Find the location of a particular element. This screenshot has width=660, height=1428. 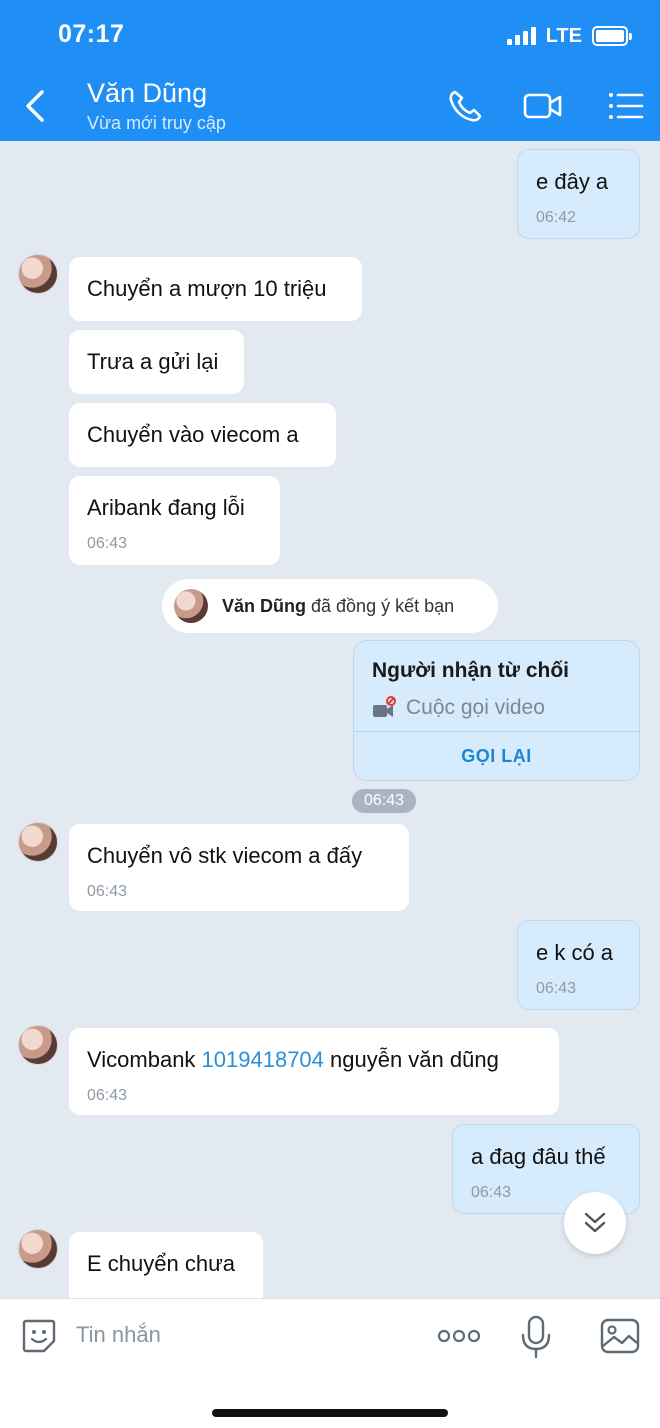

sticker-emoji-icon is located at coordinates (39, 1336).